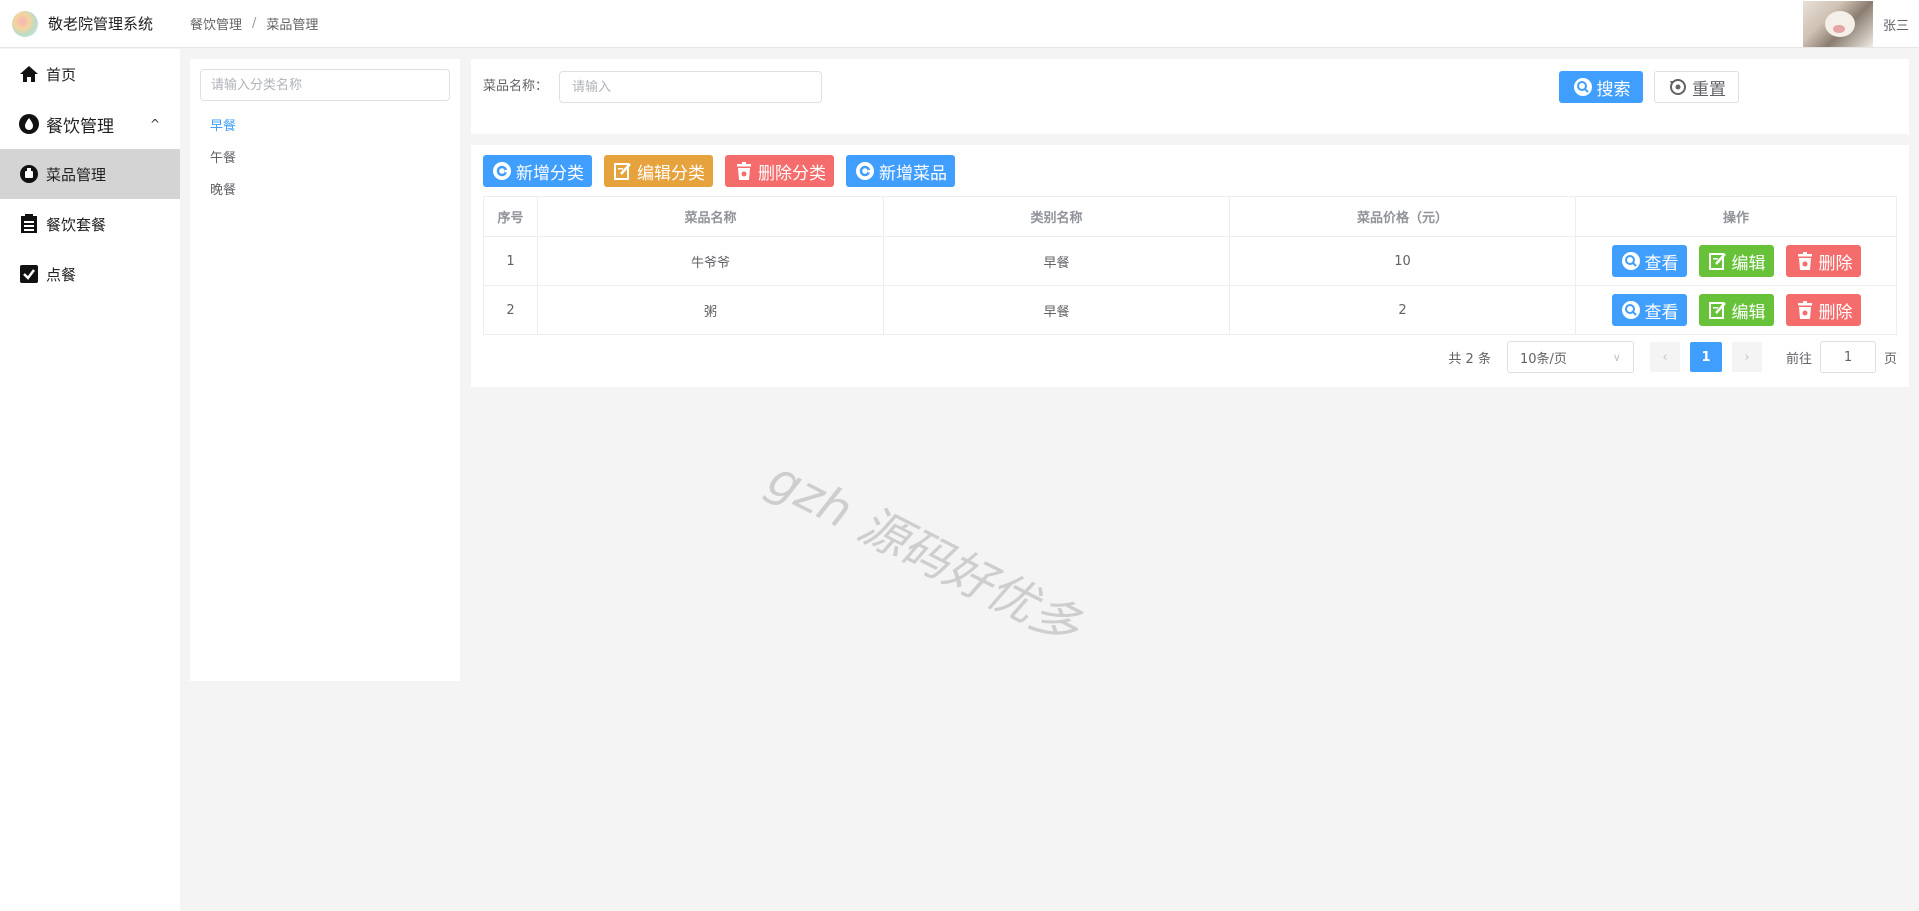 Image resolution: width=1919 pixels, height=911 pixels. What do you see at coordinates (1402, 261) in the screenshot?
I see `cell-price: 10` at bounding box center [1402, 261].